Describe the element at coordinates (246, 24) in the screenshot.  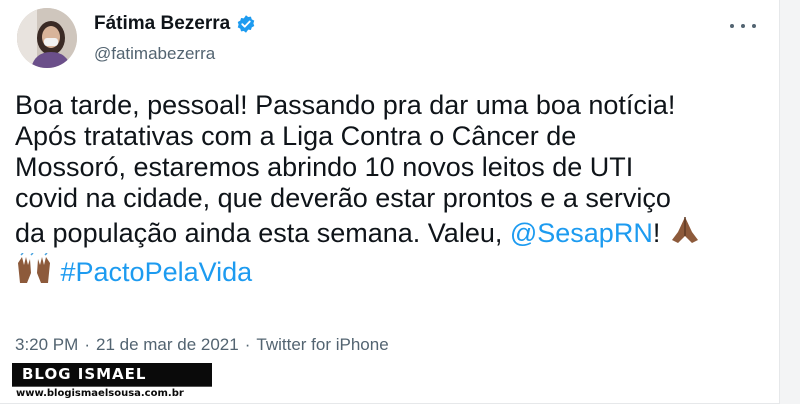
I see `verified-badge-icon` at that location.